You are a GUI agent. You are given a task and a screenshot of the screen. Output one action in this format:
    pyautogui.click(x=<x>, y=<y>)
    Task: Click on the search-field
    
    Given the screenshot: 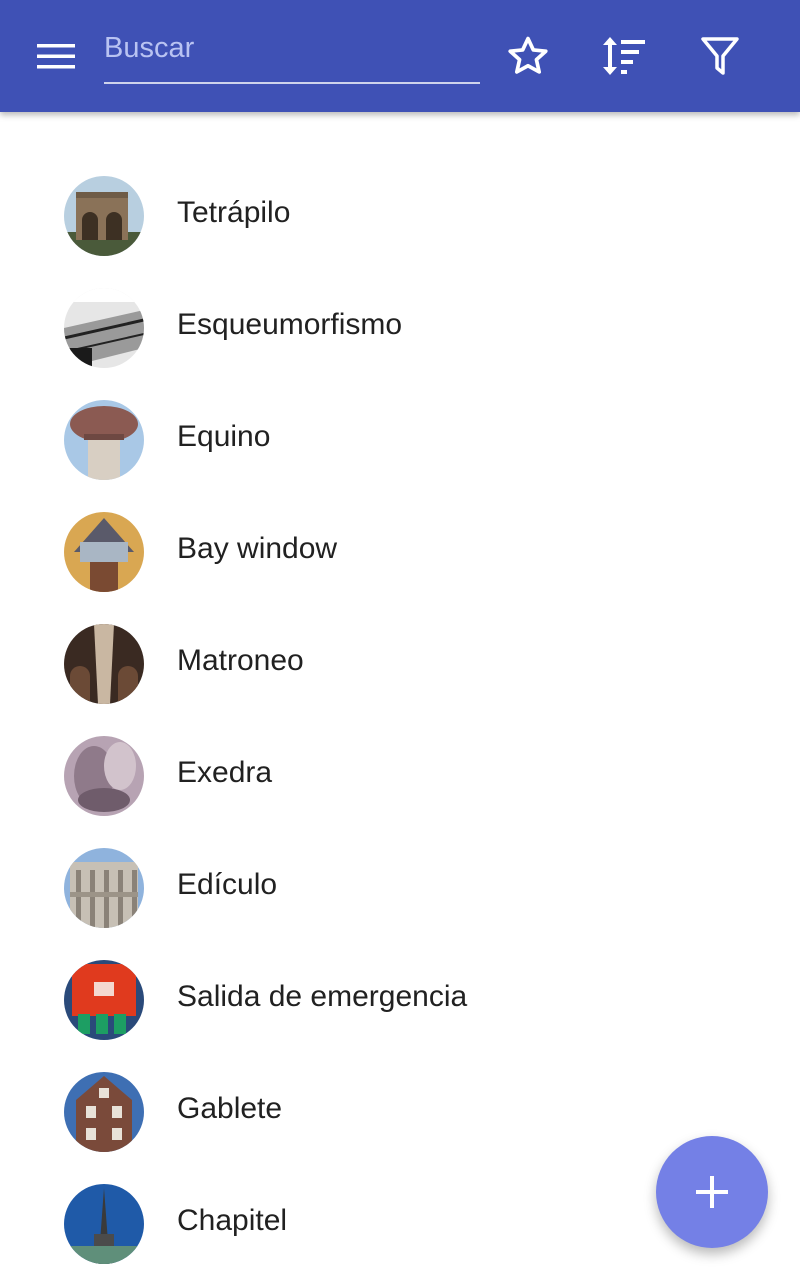 What is the action you would take?
    pyautogui.click(x=292, y=53)
    